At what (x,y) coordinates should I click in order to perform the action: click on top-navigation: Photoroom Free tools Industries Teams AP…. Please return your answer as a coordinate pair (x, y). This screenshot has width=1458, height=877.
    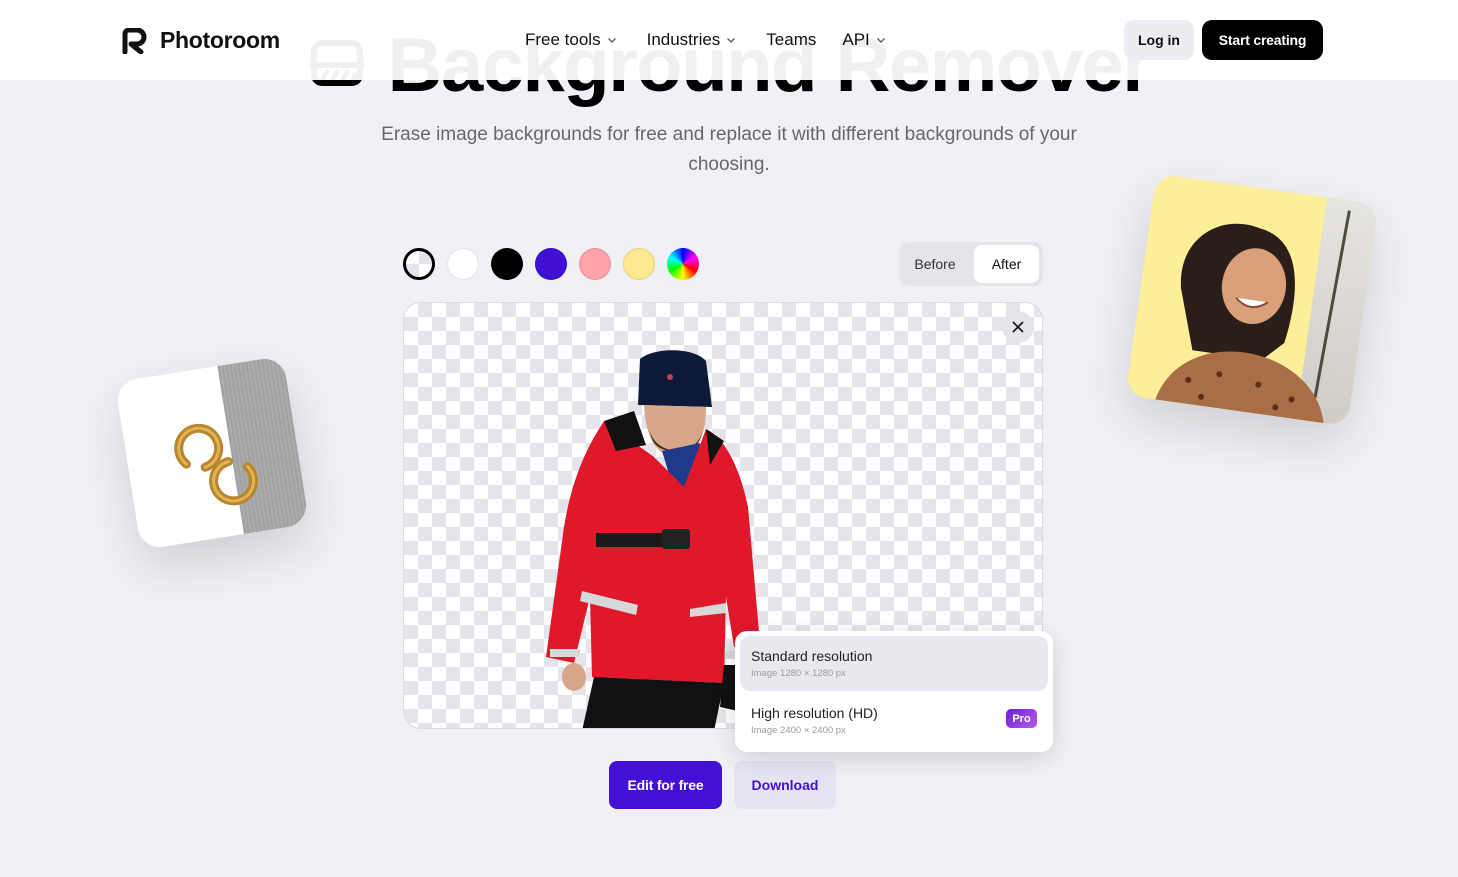
    Looking at the image, I should click on (729, 40).